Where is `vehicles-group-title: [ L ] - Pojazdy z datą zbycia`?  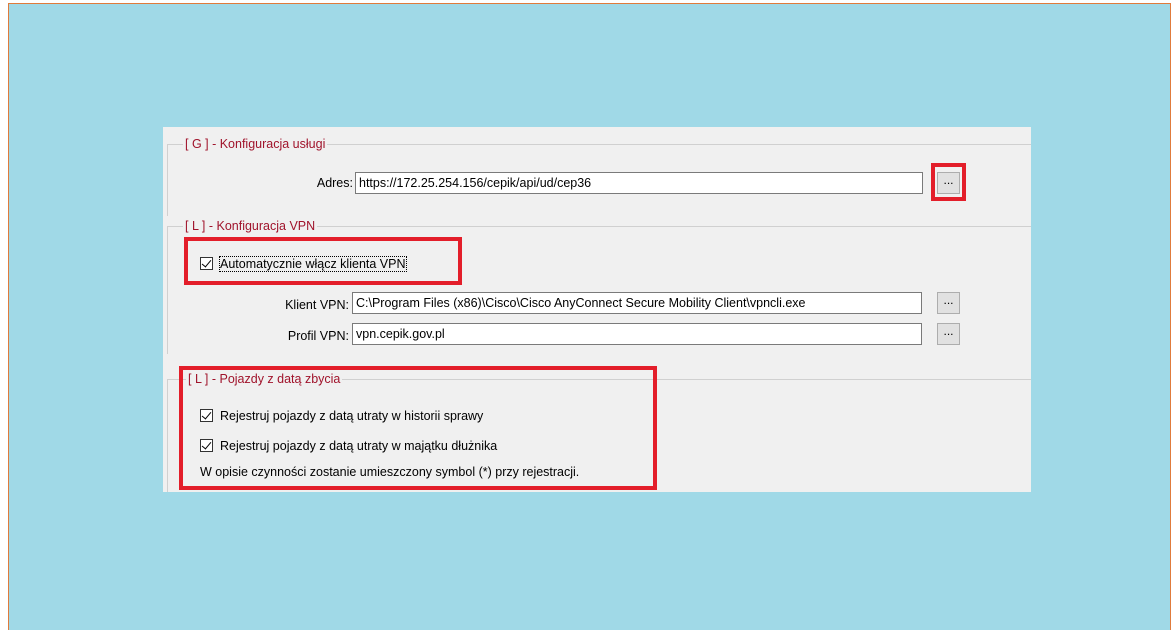 vehicles-group-title: [ L ] - Pojazdy z datą zbycia is located at coordinates (264, 379).